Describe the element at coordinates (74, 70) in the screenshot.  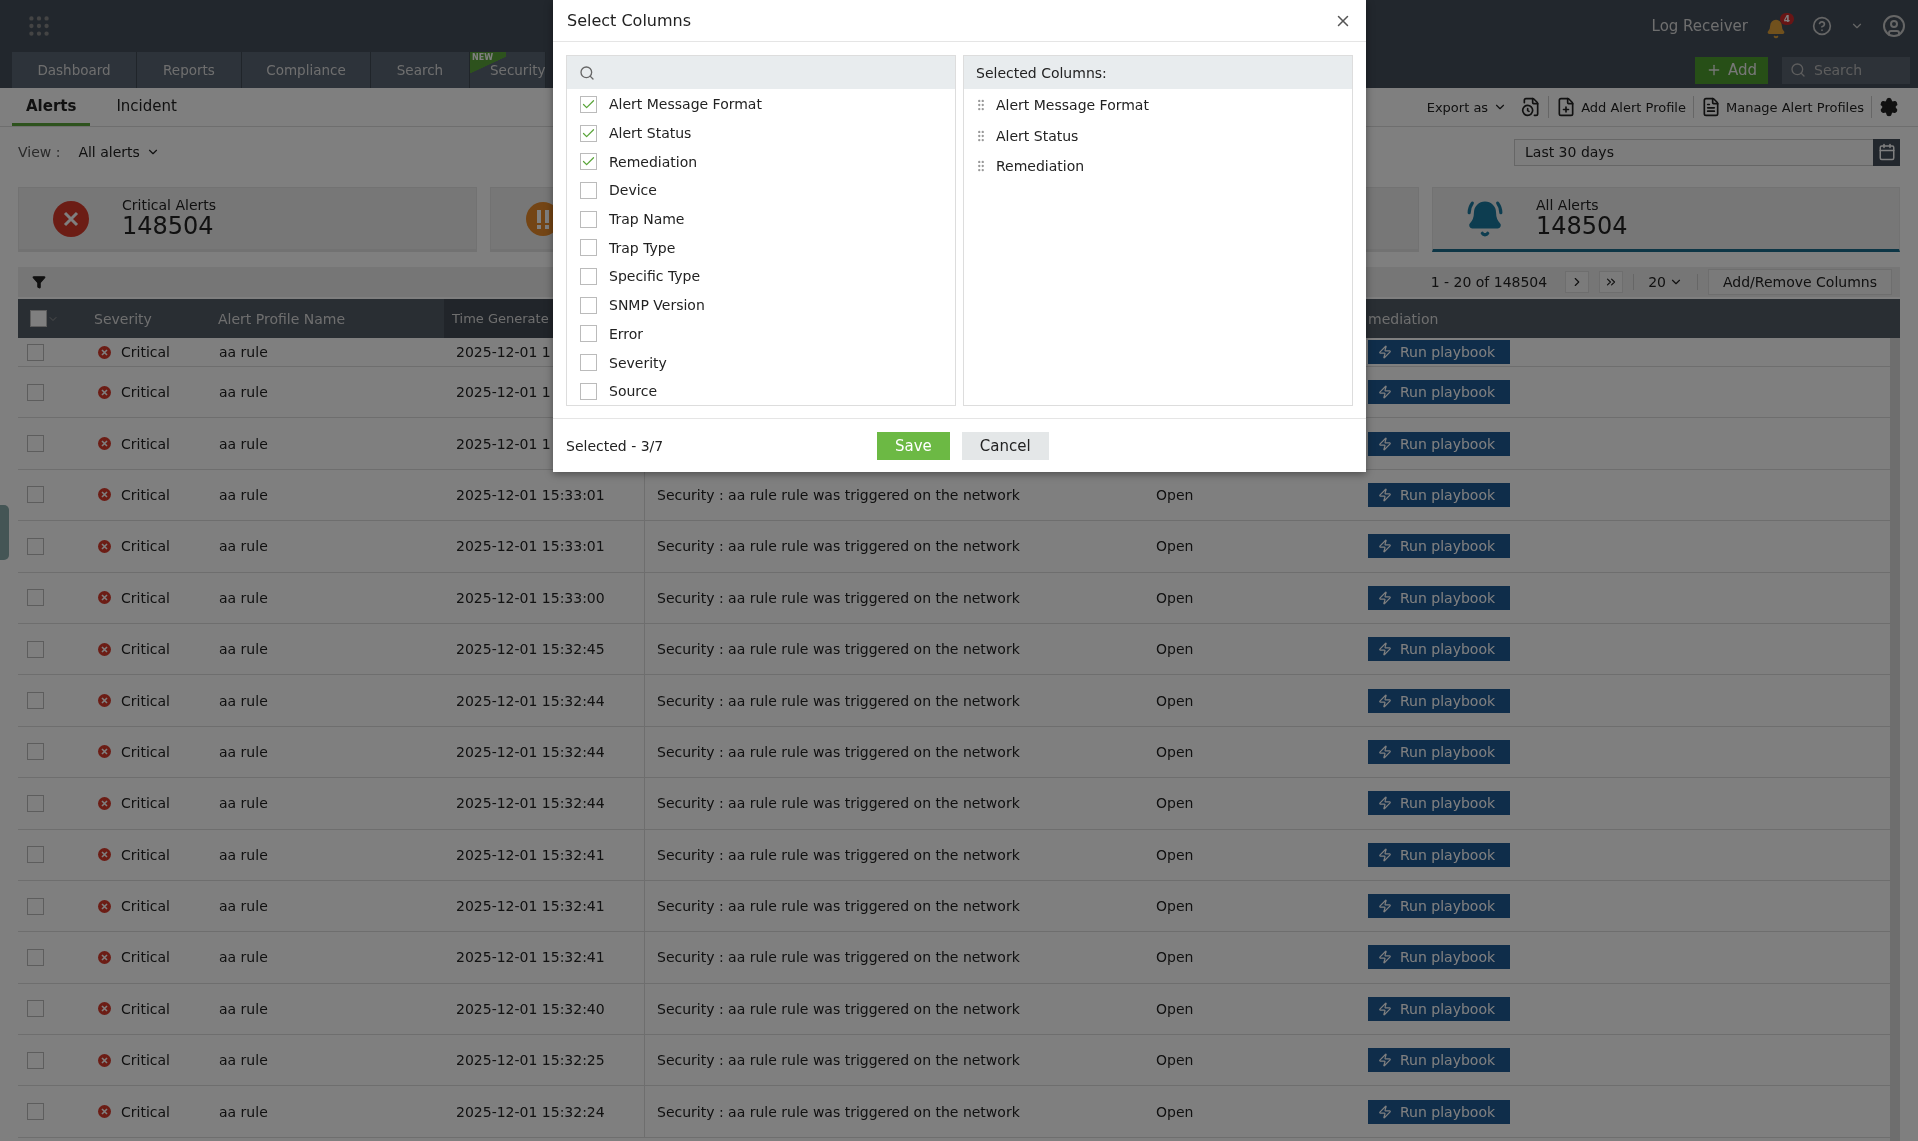
I see `nav-tab: Dashboard` at that location.